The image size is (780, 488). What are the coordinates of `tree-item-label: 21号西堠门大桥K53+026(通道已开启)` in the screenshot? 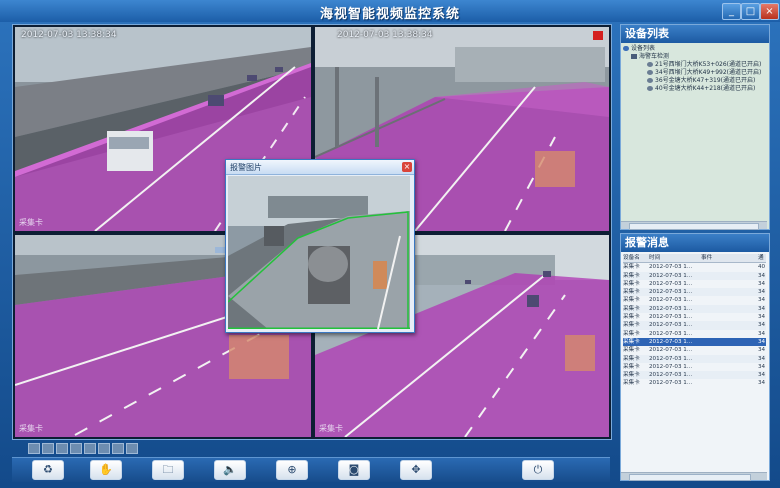 It's located at (708, 64).